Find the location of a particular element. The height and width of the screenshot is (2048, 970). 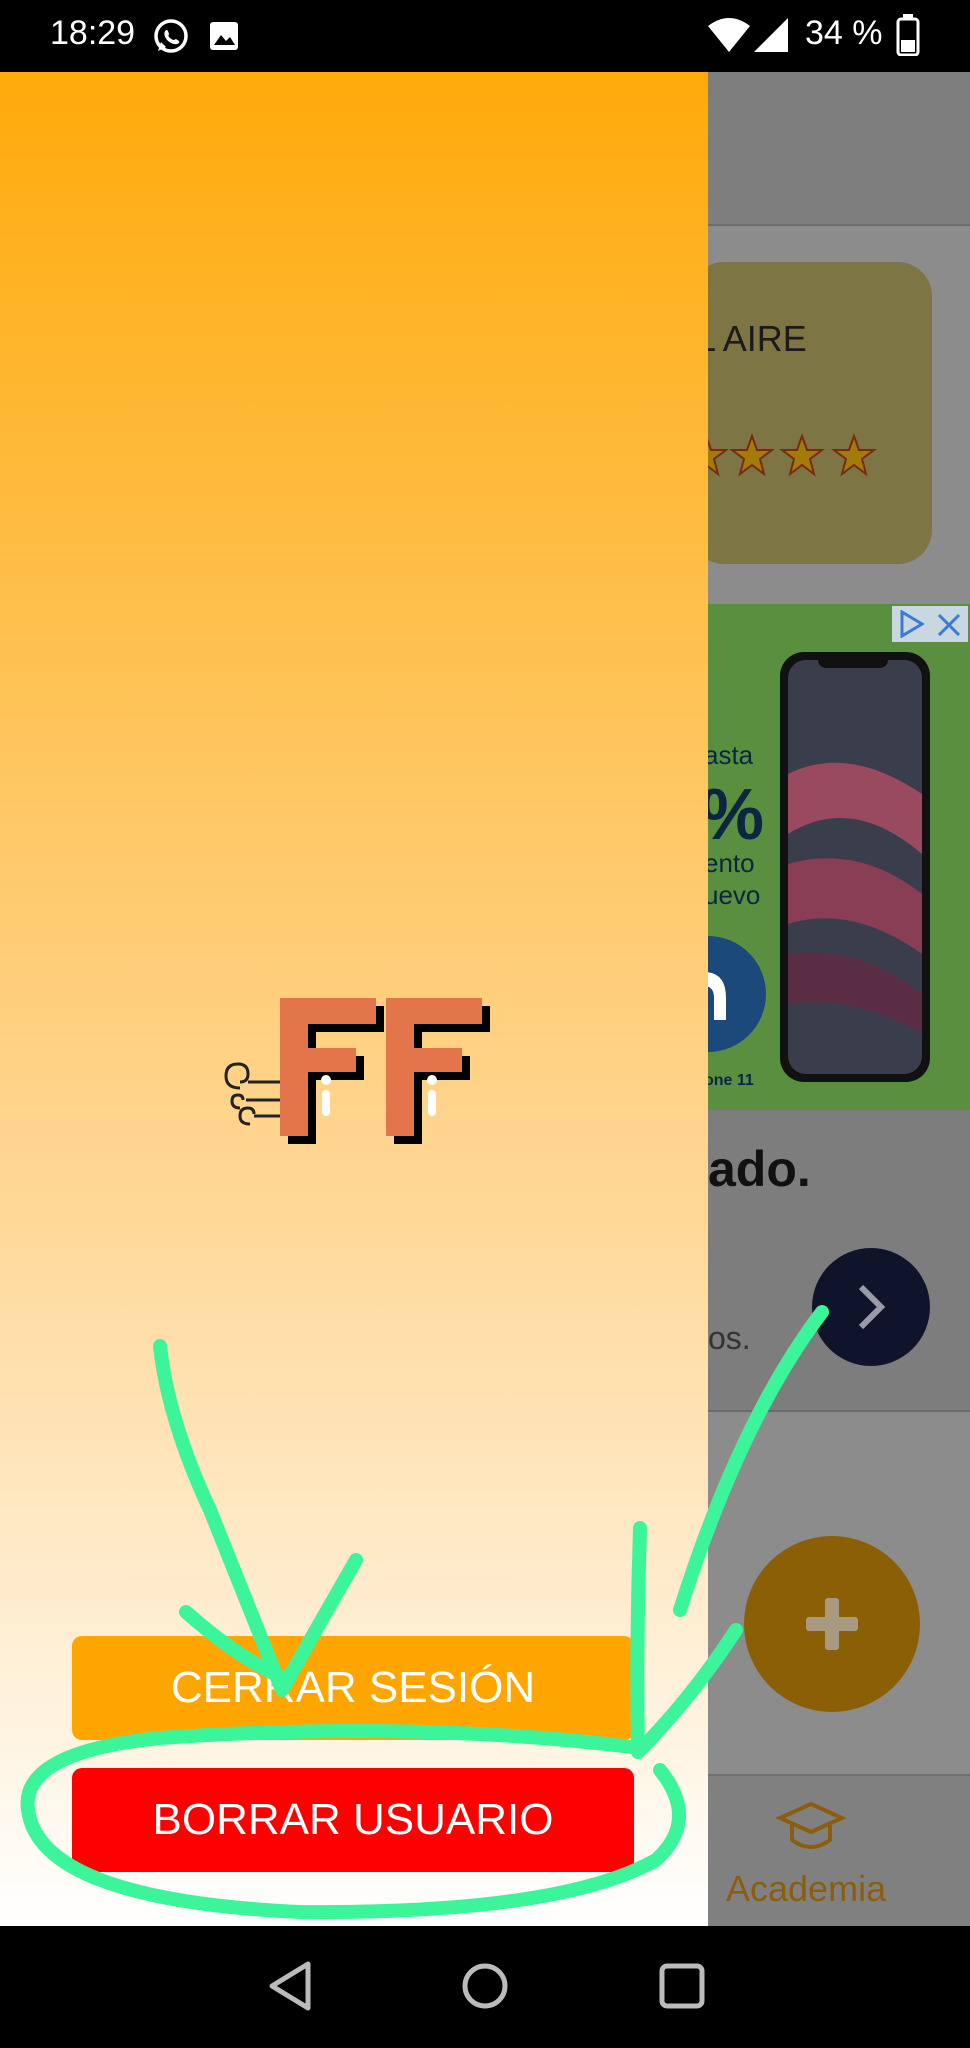

back-icon is located at coordinates (290, 1986).